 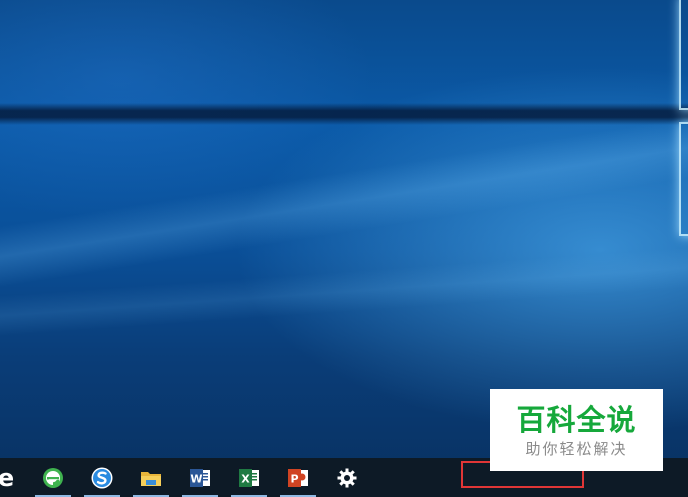 I want to click on taskbar-powerpoint-button: P, so click(x=298, y=477).